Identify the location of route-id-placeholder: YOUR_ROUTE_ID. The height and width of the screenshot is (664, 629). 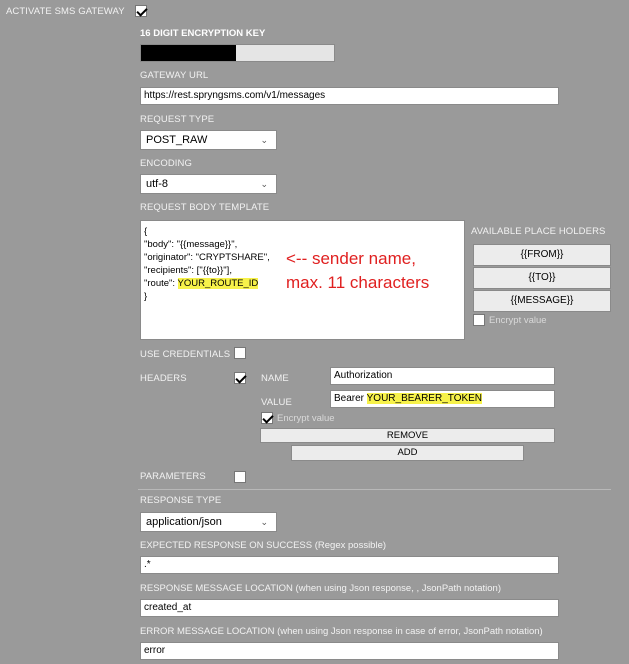
(218, 283).